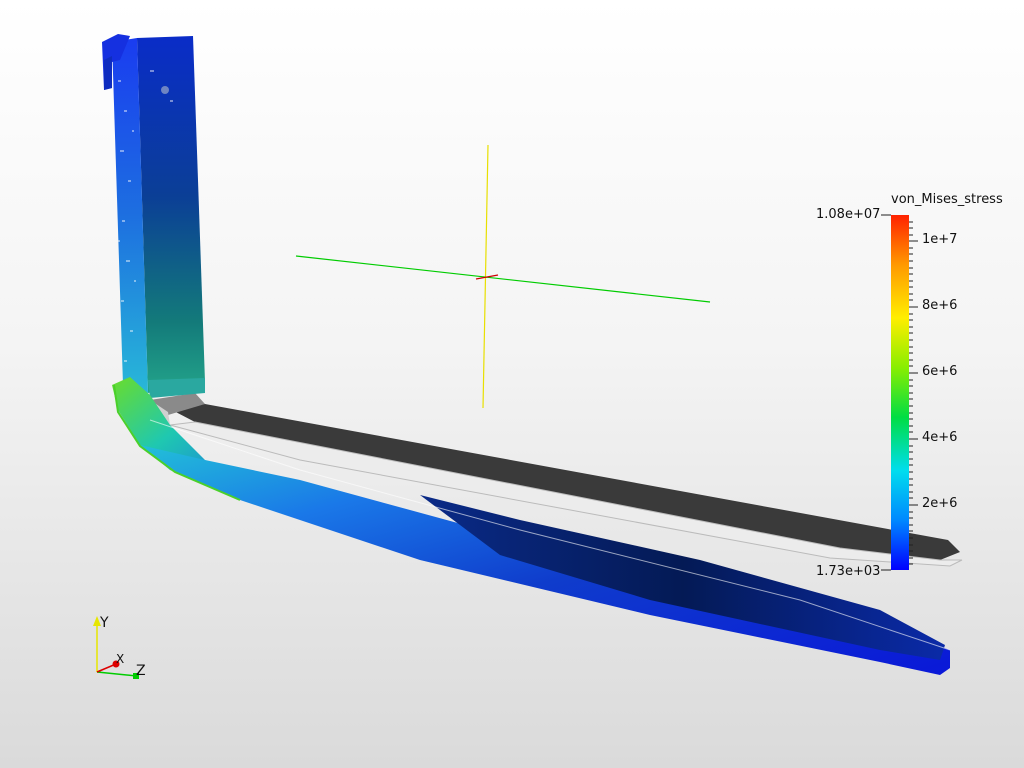 The width and height of the screenshot is (1024, 768). I want to click on colorbar-ticks, so click(913, 393).